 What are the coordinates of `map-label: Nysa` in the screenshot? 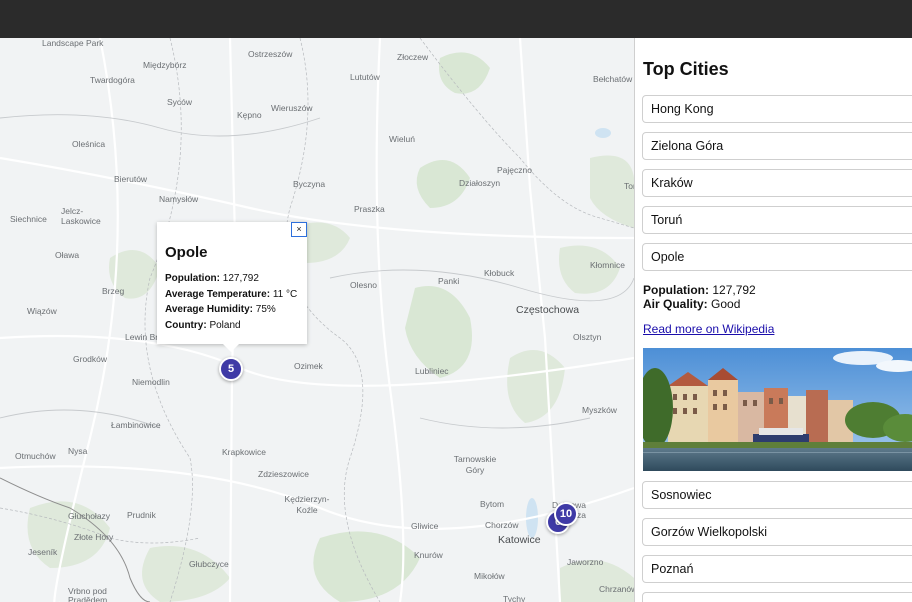 It's located at (78, 451).